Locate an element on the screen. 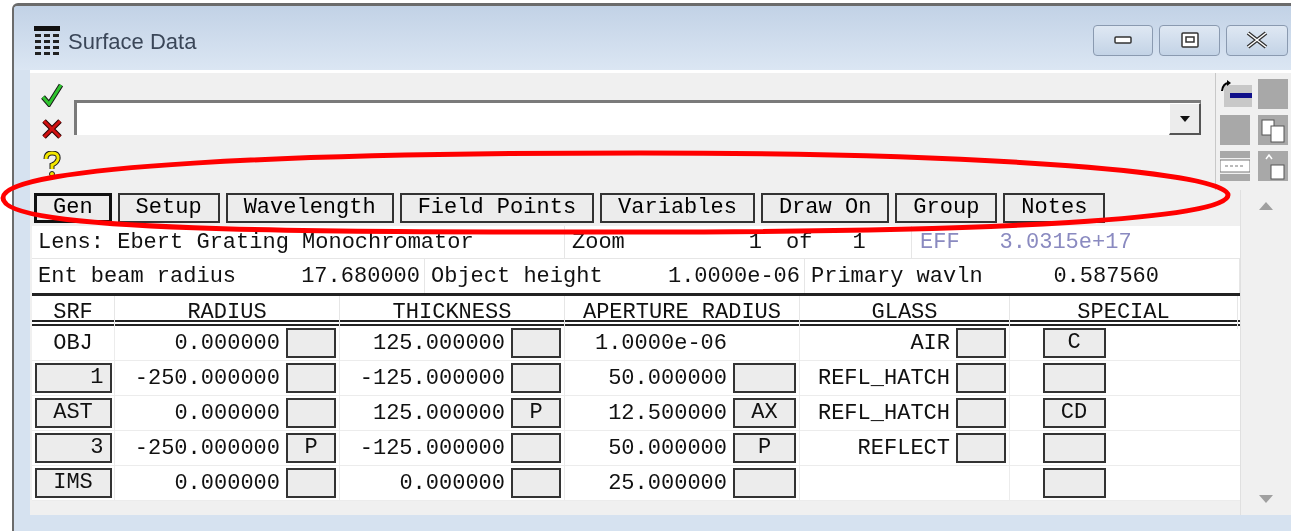  arrow-bar-icon is located at coordinates (1236, 94).